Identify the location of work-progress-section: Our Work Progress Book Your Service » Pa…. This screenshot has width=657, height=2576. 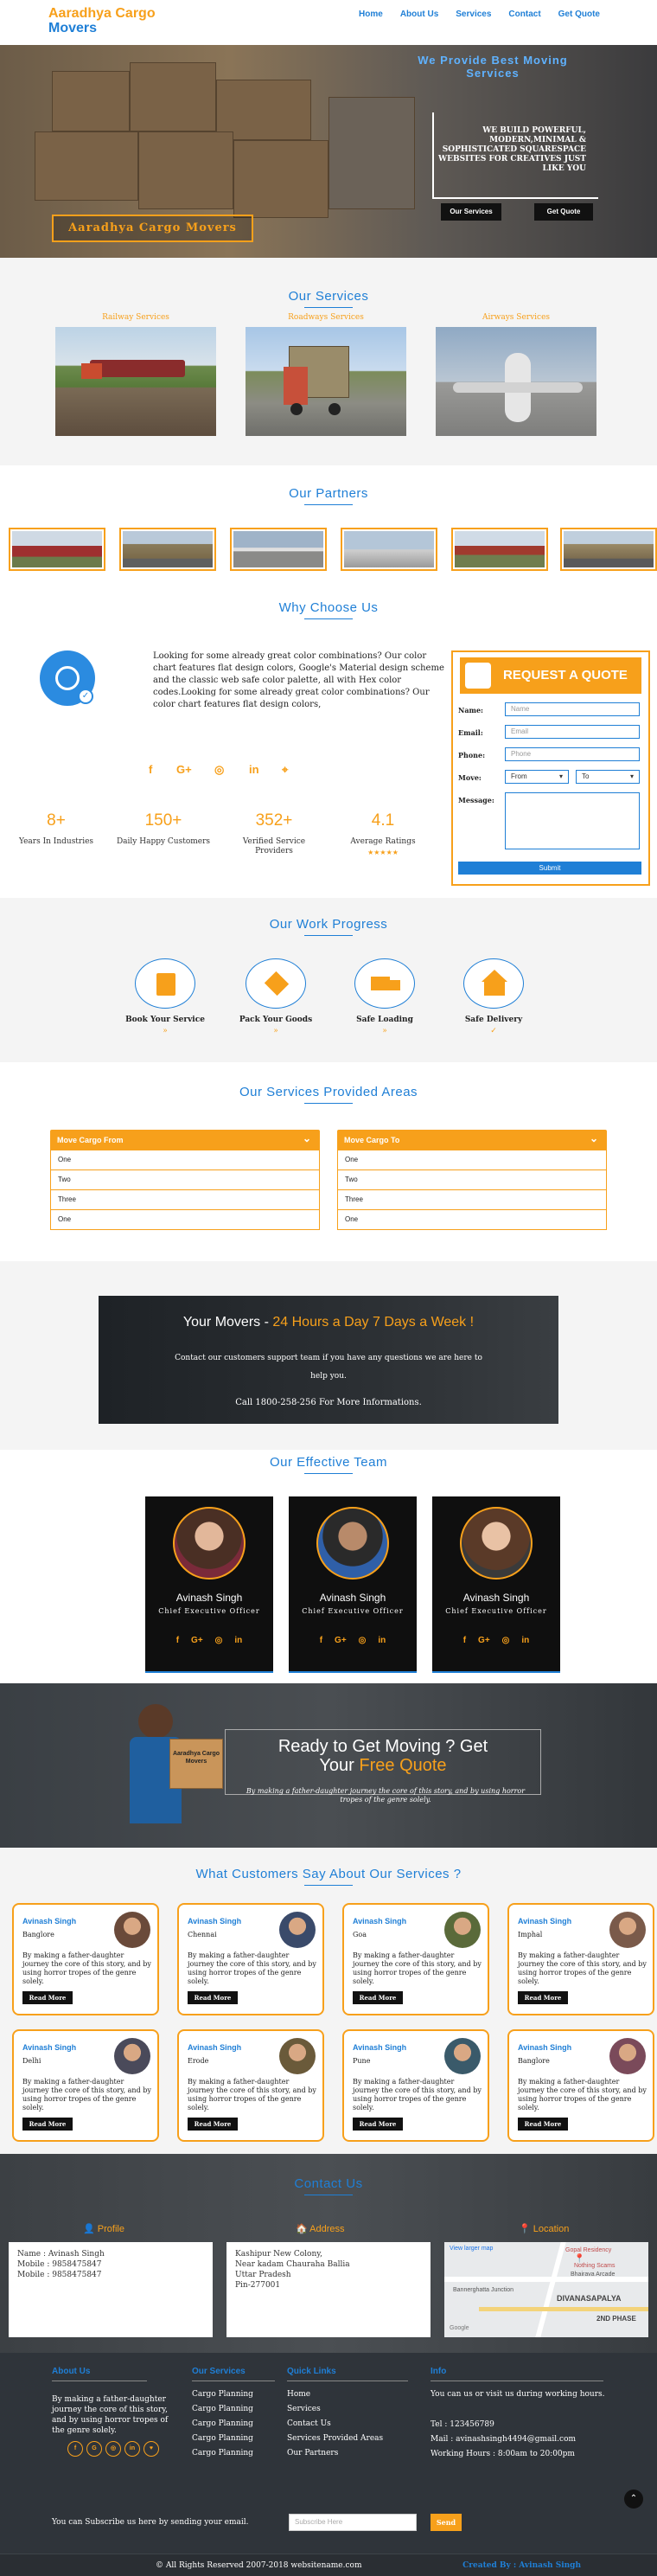
(328, 980).